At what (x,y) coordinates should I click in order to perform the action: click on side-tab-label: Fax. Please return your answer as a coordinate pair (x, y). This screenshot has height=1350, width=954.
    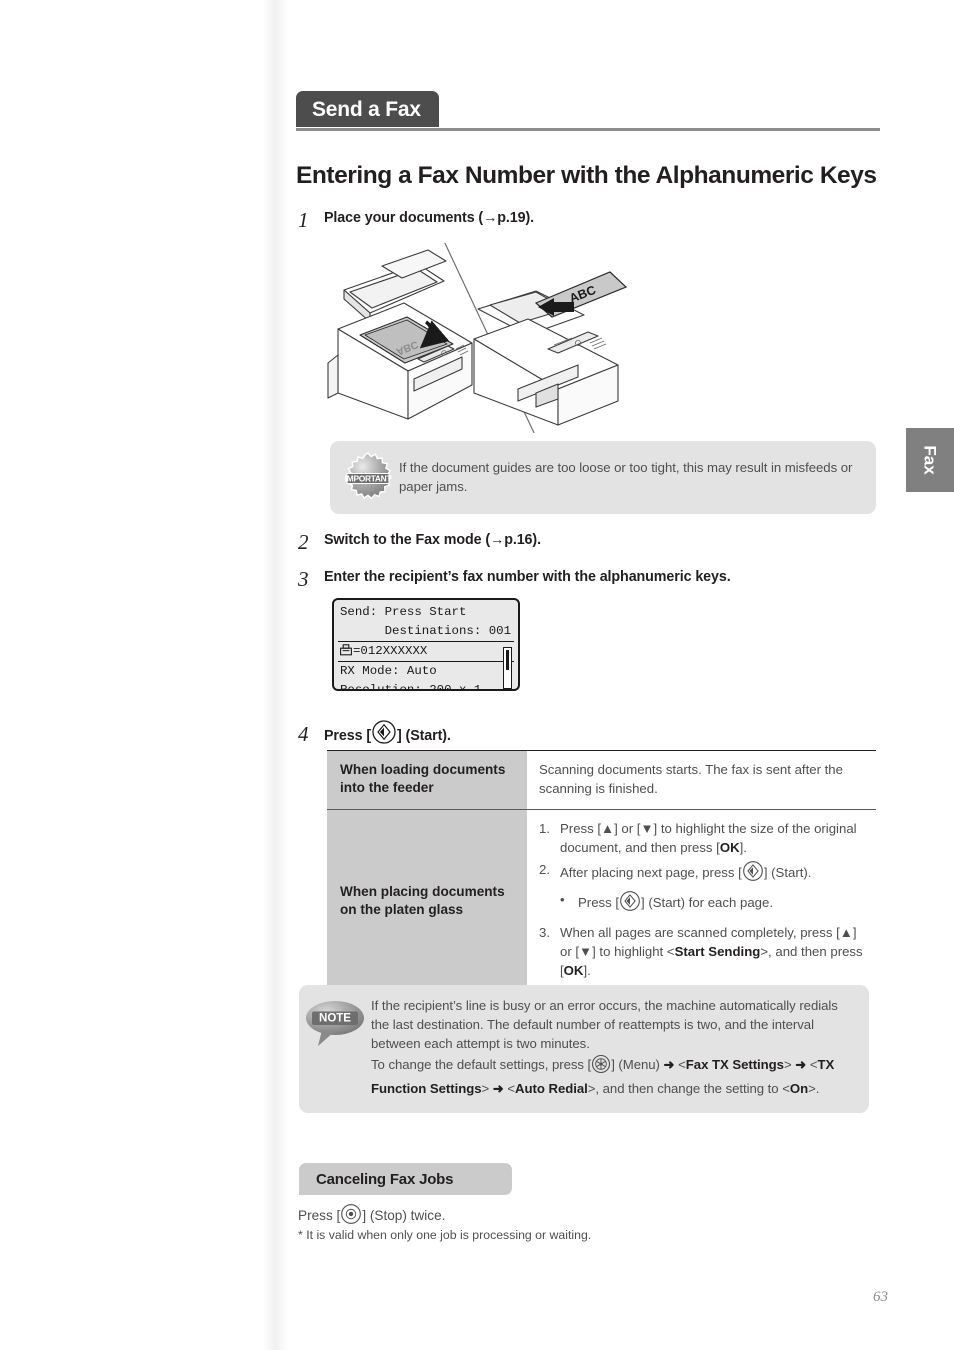
    Looking at the image, I should click on (930, 460).